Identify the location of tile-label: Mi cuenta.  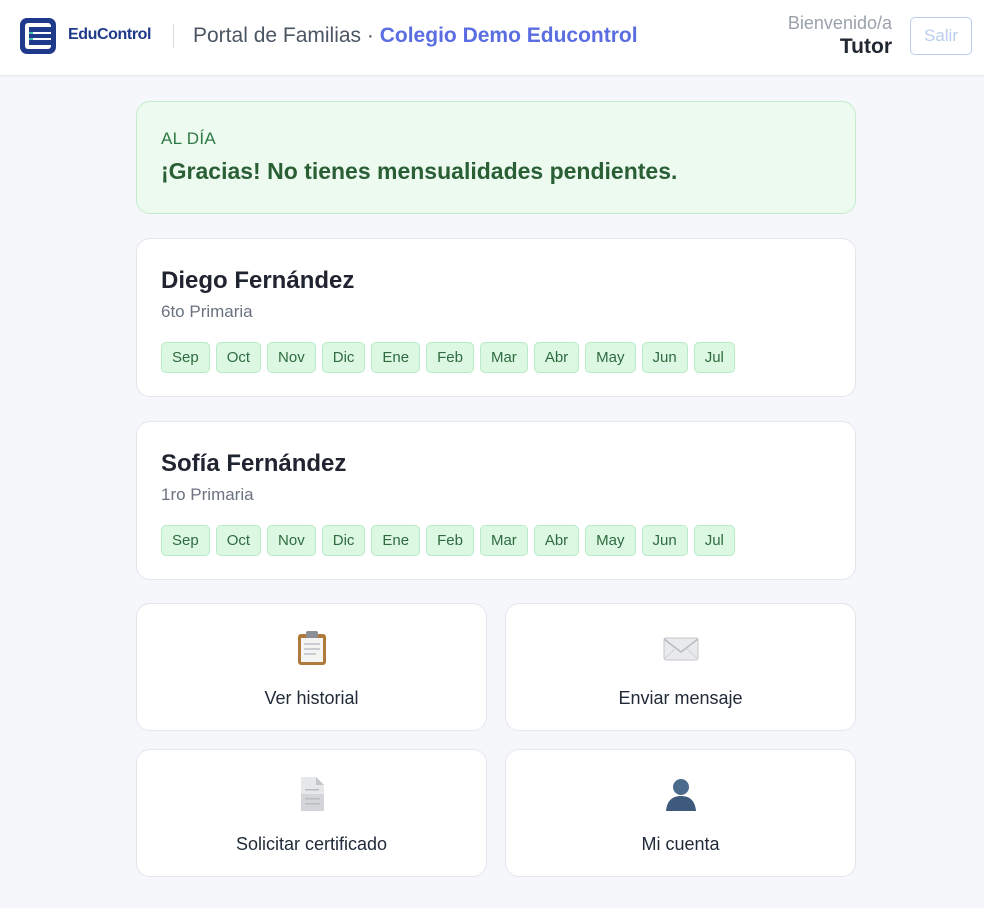
(680, 844).